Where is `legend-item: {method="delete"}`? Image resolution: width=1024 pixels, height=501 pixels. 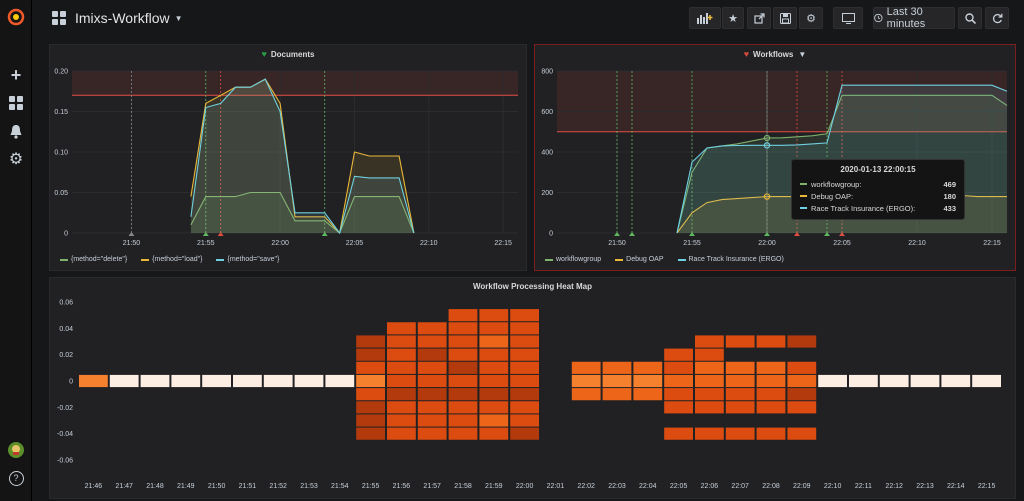
legend-item: {method="delete"} is located at coordinates (93, 259).